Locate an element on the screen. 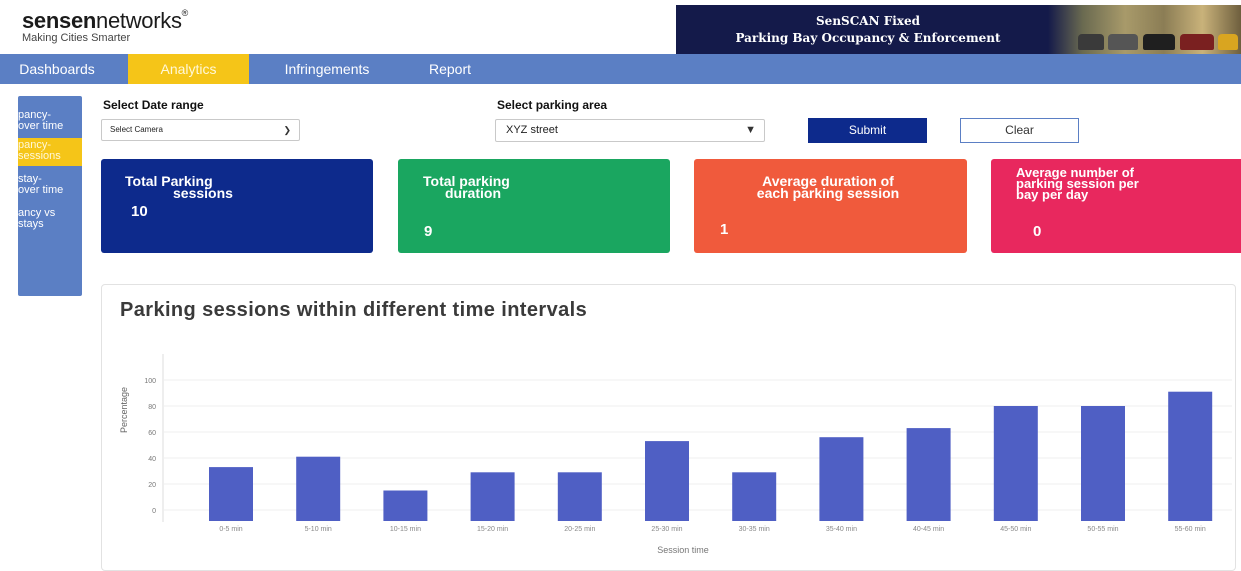  x-tick-label: 5-10 min is located at coordinates (318, 529).